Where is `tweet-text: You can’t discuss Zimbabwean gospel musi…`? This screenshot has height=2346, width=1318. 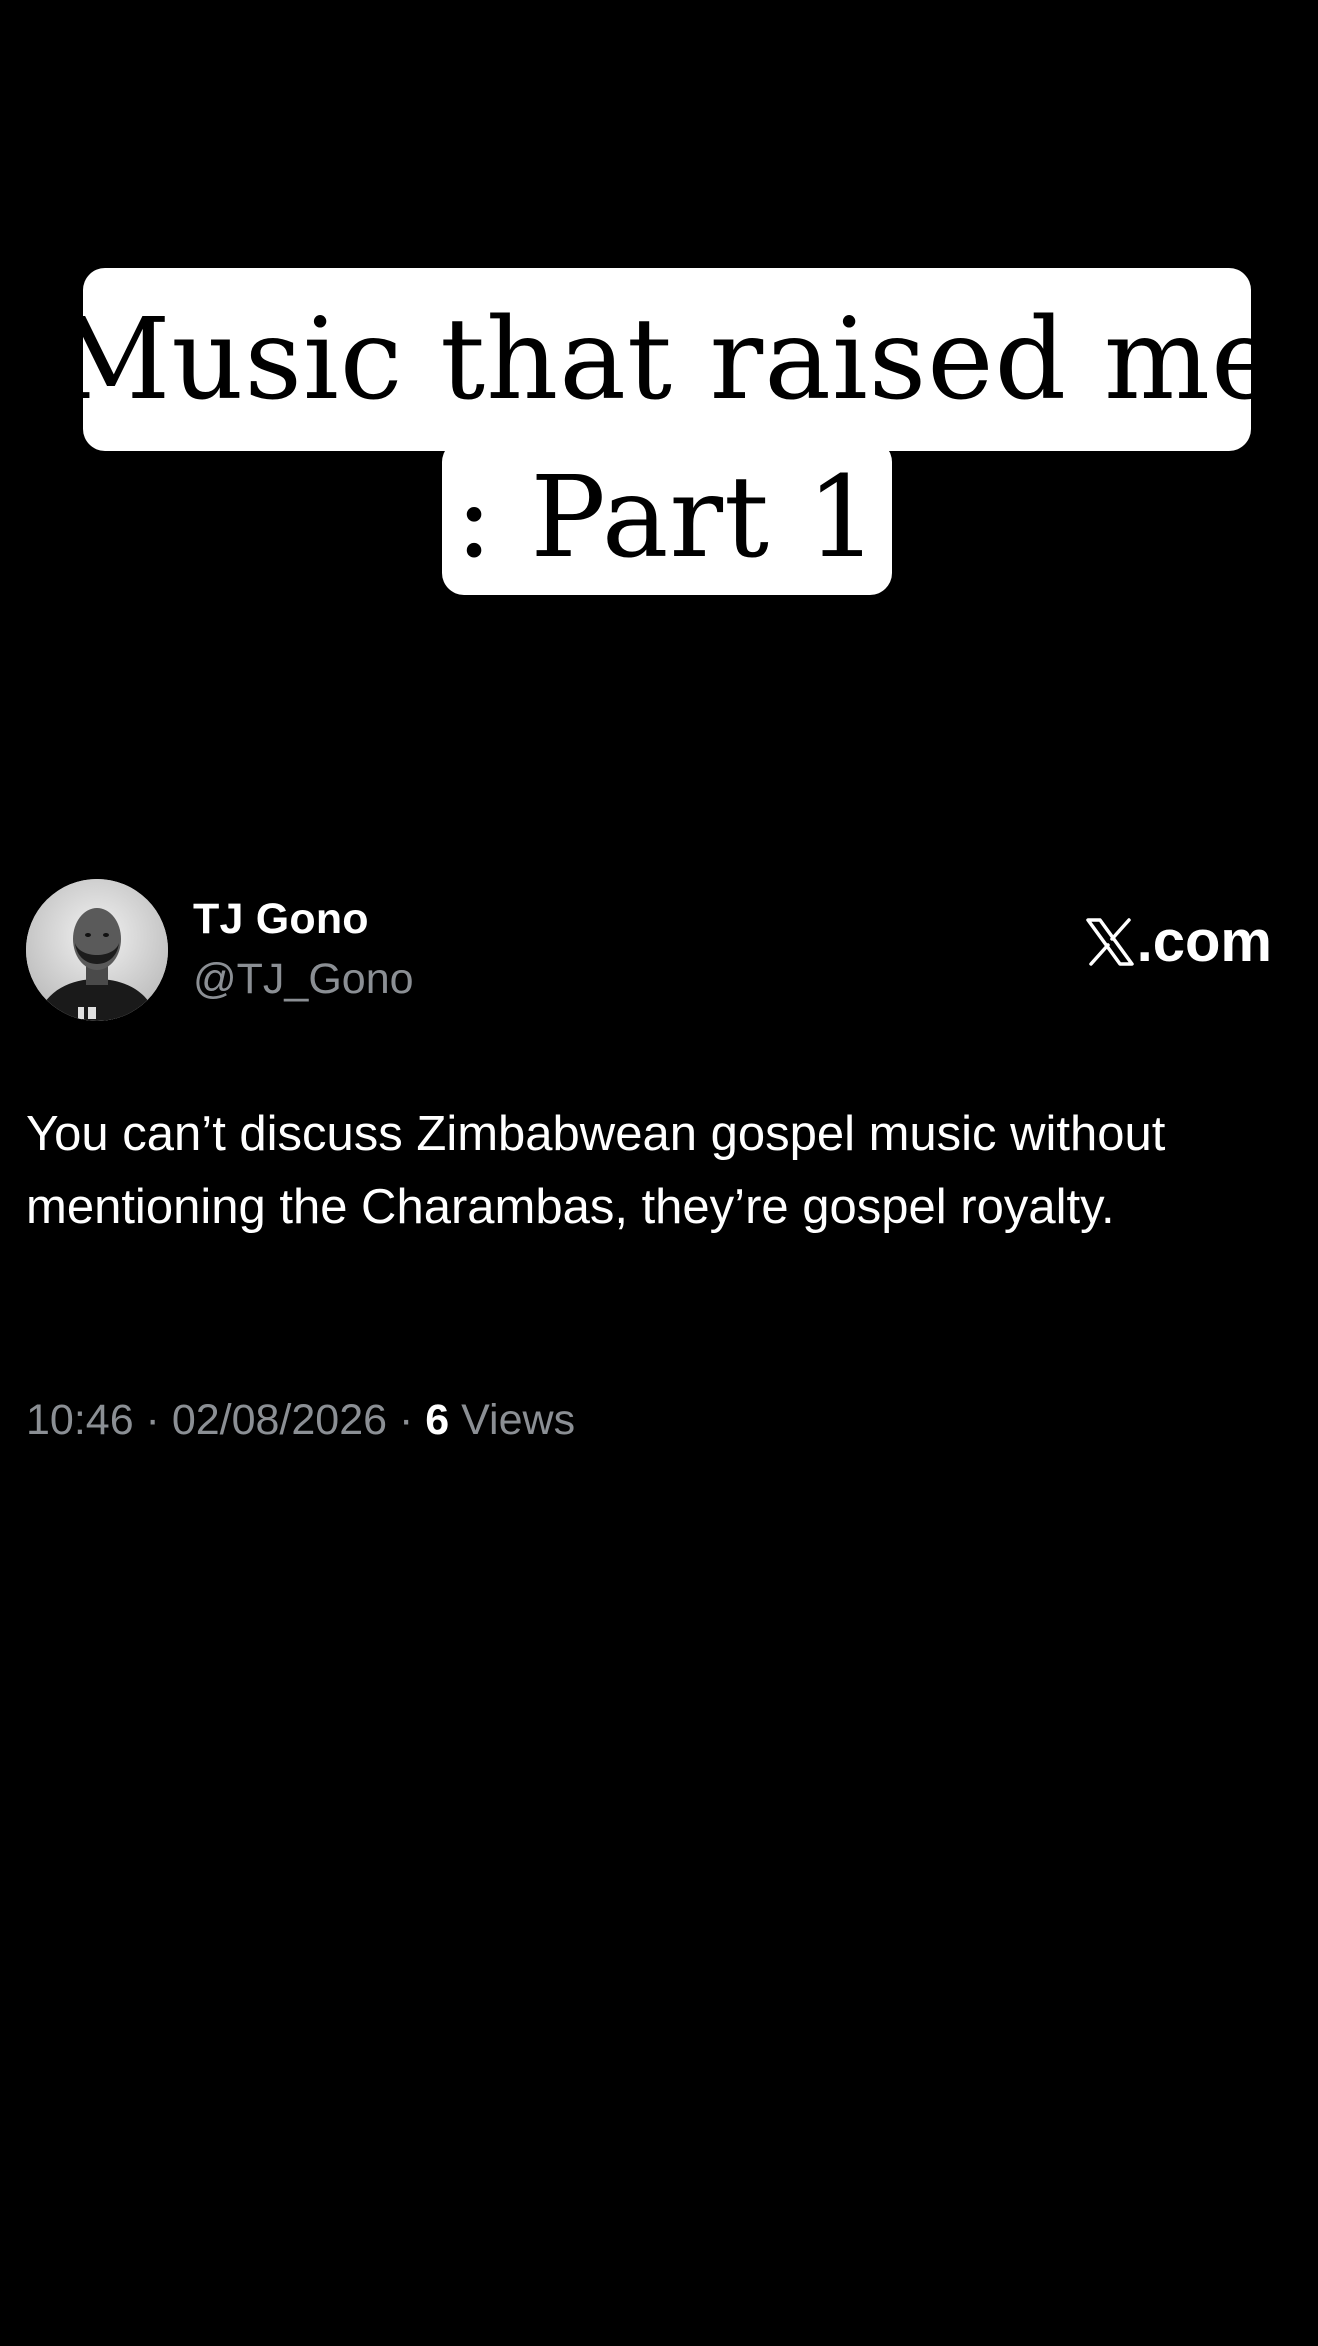 tweet-text: You can’t discuss Zimbabwean gospel musi… is located at coordinates (596, 1170).